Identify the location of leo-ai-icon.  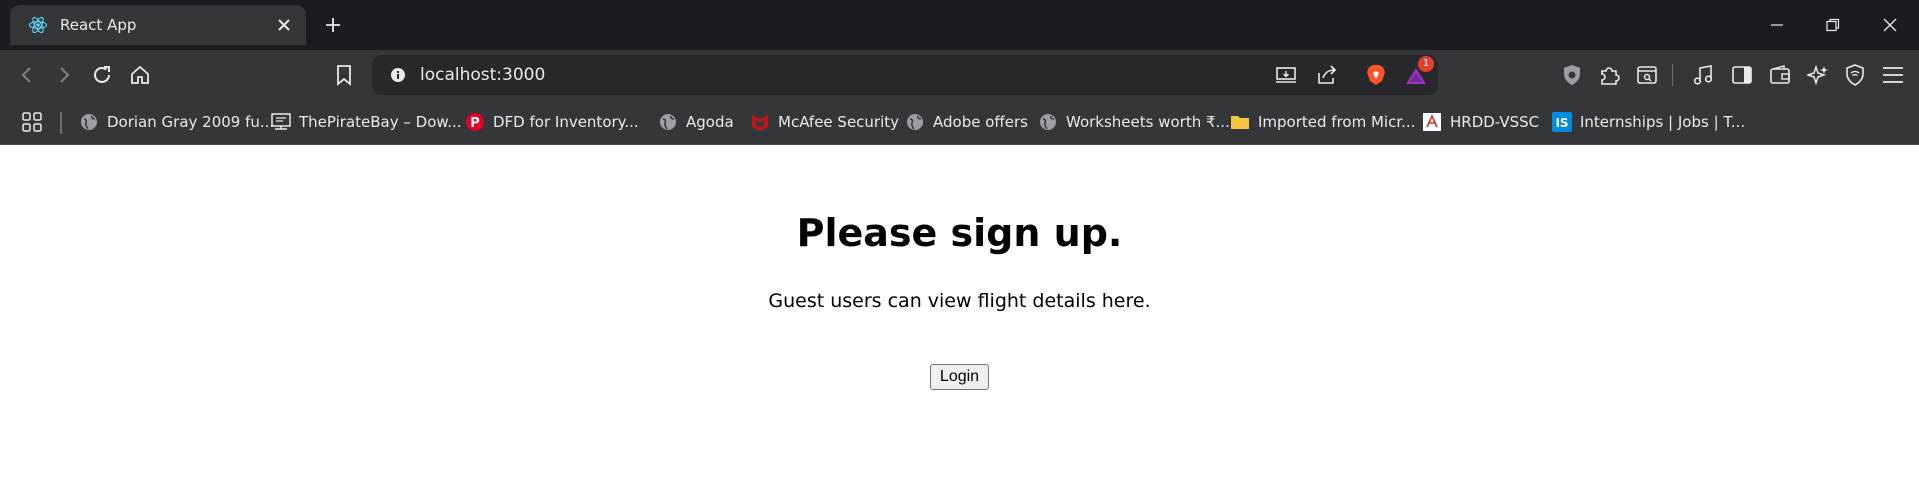
(1818, 75).